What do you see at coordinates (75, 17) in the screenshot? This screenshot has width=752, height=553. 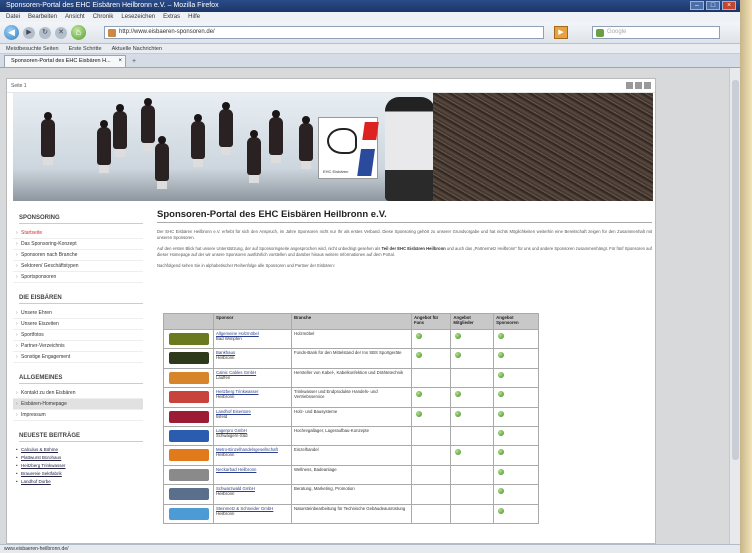 I see `menu-item-ansicht: Ansicht` at bounding box center [75, 17].